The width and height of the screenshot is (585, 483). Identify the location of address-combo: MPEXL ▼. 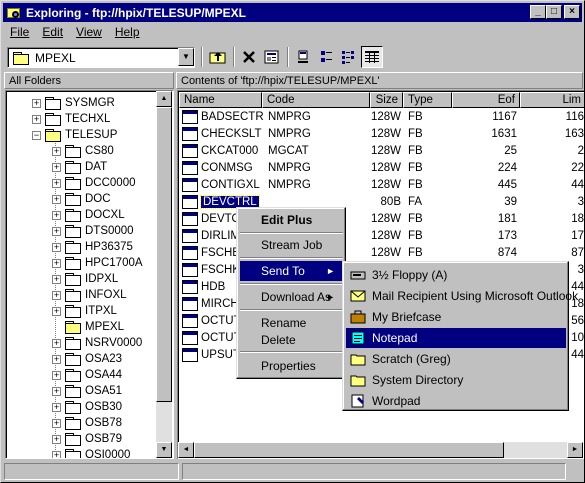
(101, 57).